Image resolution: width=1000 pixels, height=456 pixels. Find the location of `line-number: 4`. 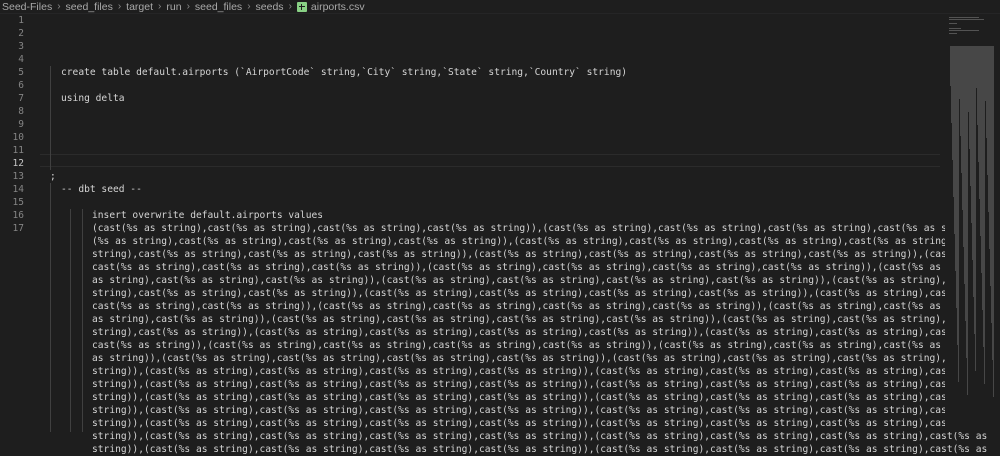

line-number: 4 is located at coordinates (12, 59).